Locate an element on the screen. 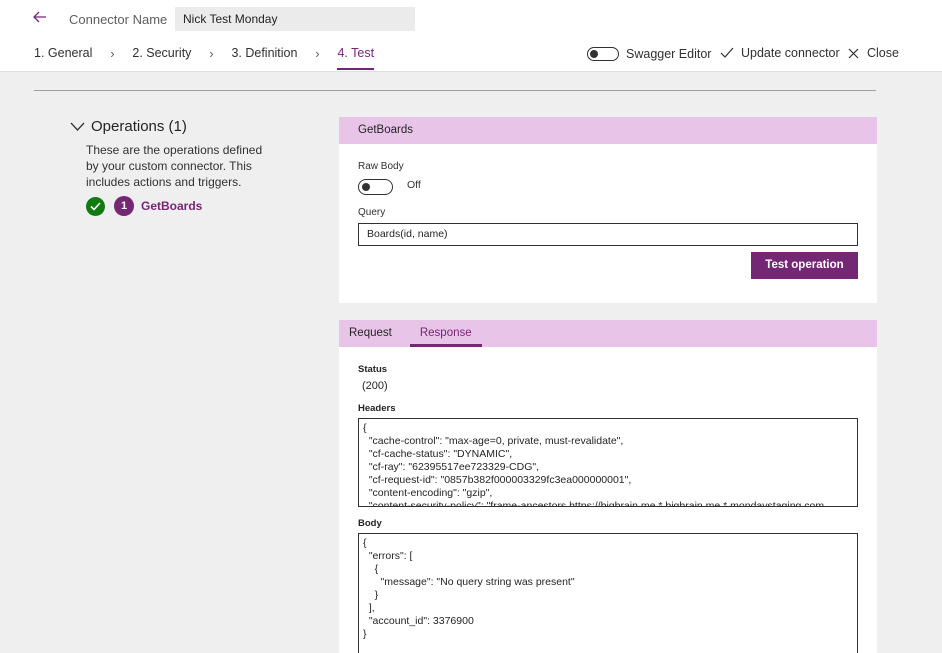 The height and width of the screenshot is (653, 942). step-security: 2. Security is located at coordinates (161, 58).